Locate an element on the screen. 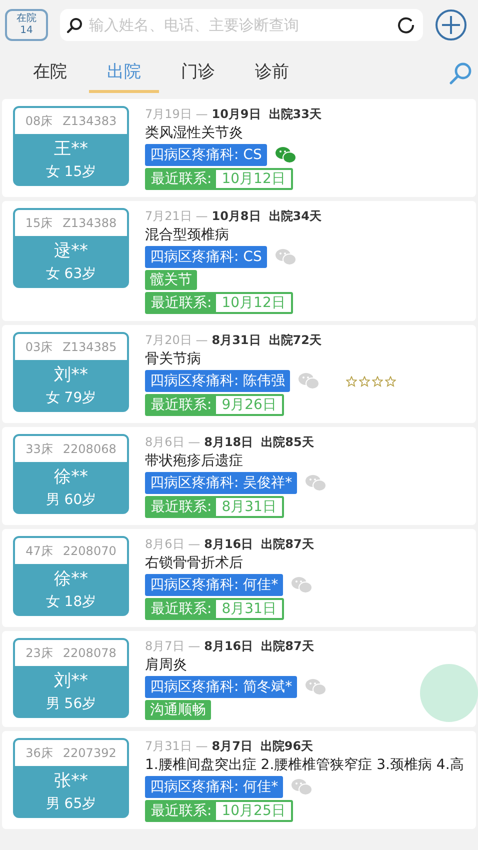 This screenshot has height=850, width=478. patient-name: 王** is located at coordinates (71, 149).